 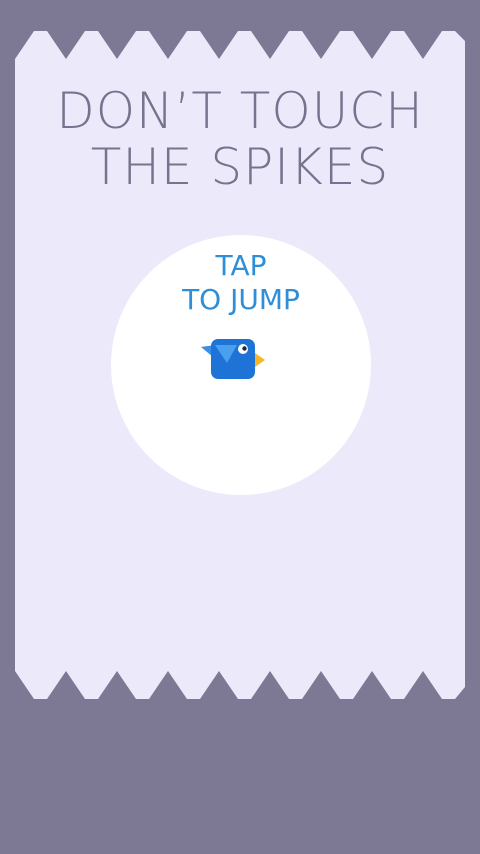 What do you see at coordinates (233, 359) in the screenshot?
I see `bird-icon` at bounding box center [233, 359].